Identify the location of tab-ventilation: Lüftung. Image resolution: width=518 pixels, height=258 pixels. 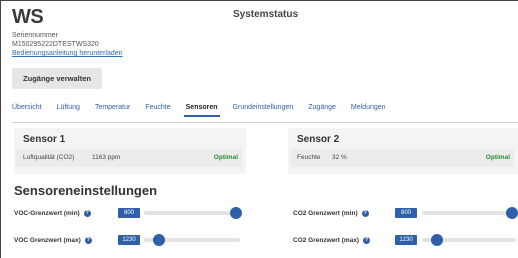
(68, 107).